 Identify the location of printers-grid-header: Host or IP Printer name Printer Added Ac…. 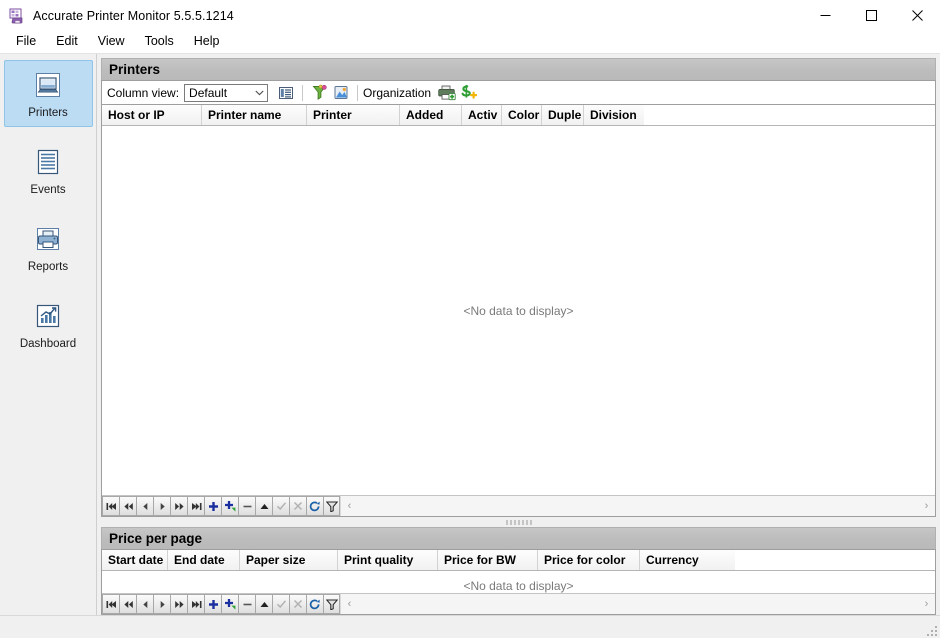
(518, 115).